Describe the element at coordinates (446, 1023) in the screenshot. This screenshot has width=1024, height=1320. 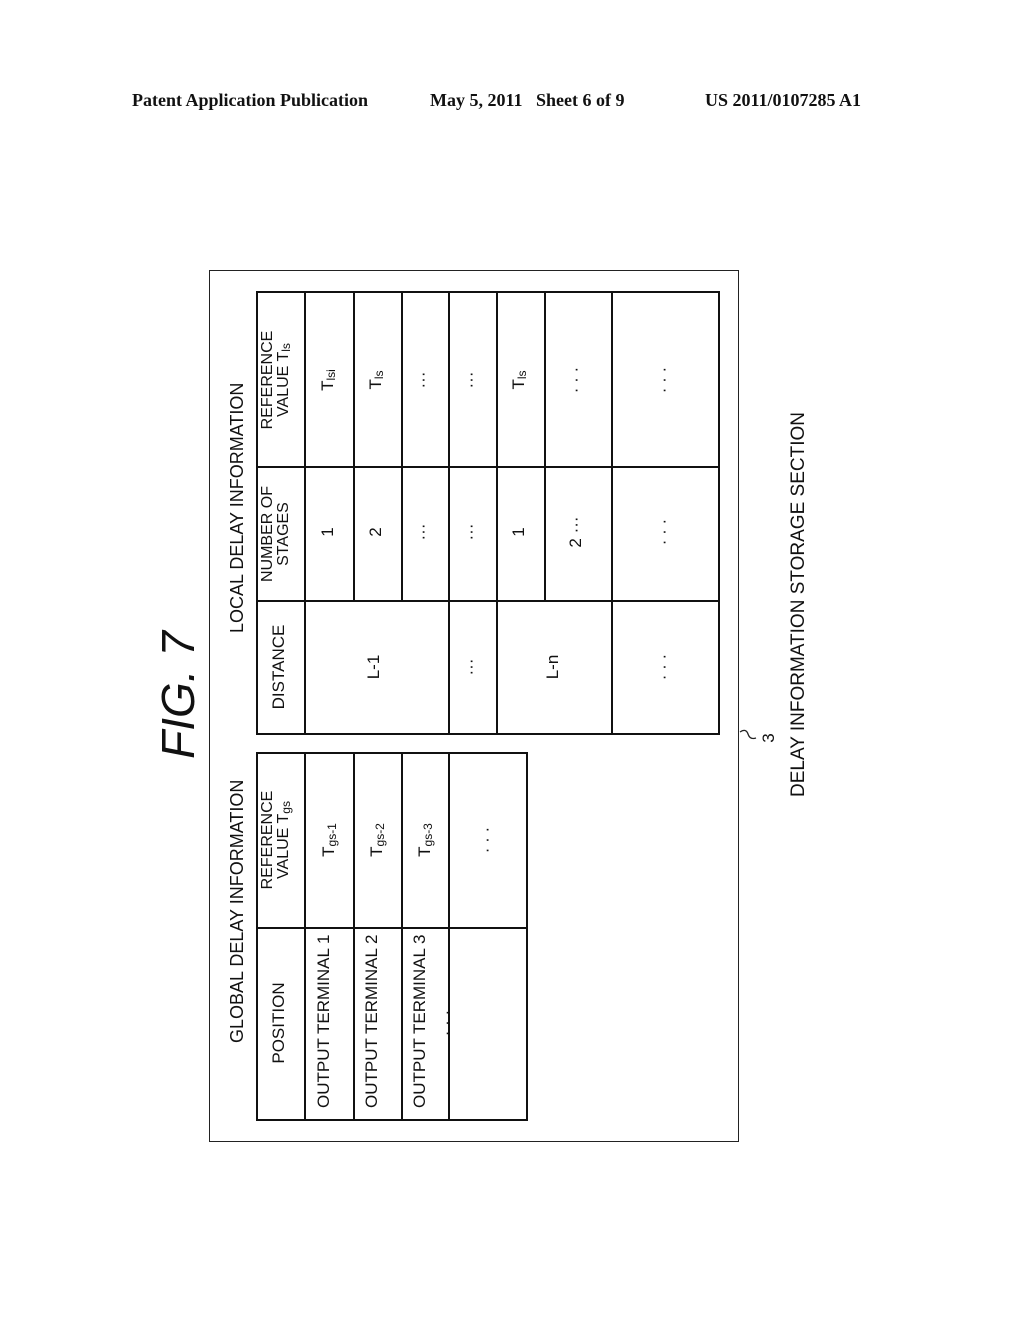
I see `global-row-4-position: · · ·` at that location.